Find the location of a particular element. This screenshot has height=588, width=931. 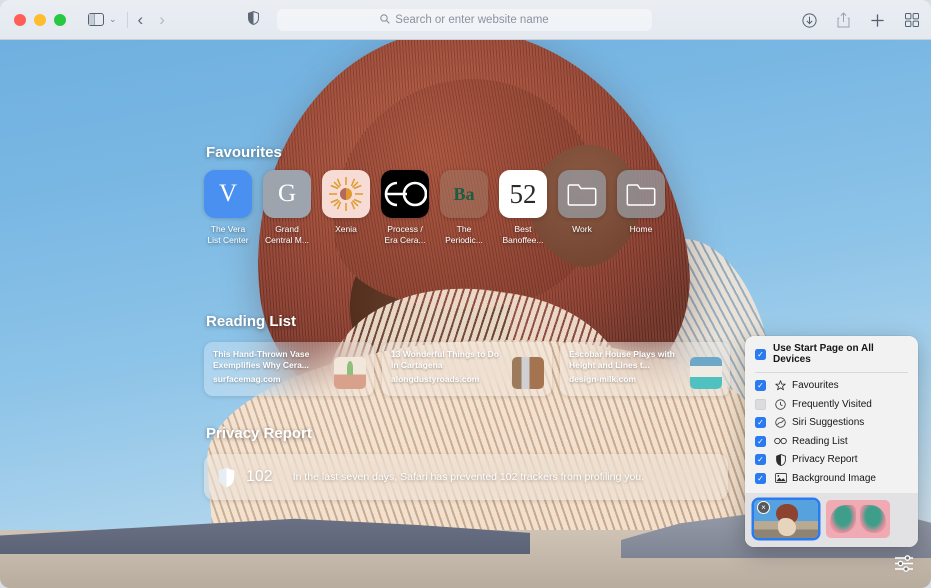

sidebar-chevron-down-icon: ⌄ is located at coordinates (113, 19).